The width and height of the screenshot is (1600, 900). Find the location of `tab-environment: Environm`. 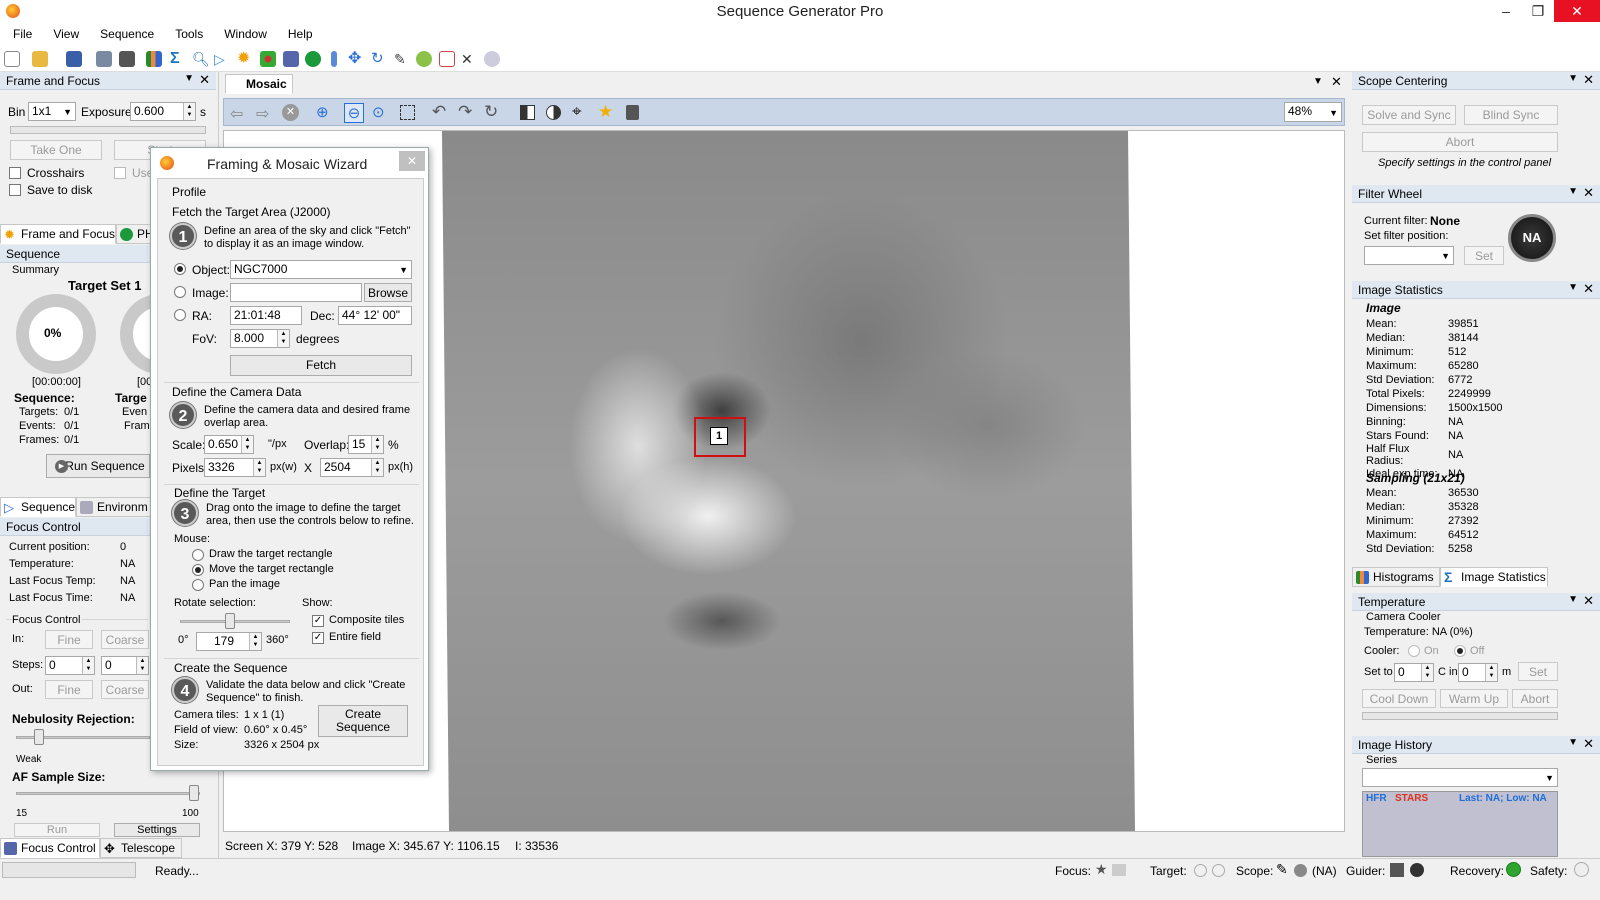

tab-environment: Environm is located at coordinates (114, 507).